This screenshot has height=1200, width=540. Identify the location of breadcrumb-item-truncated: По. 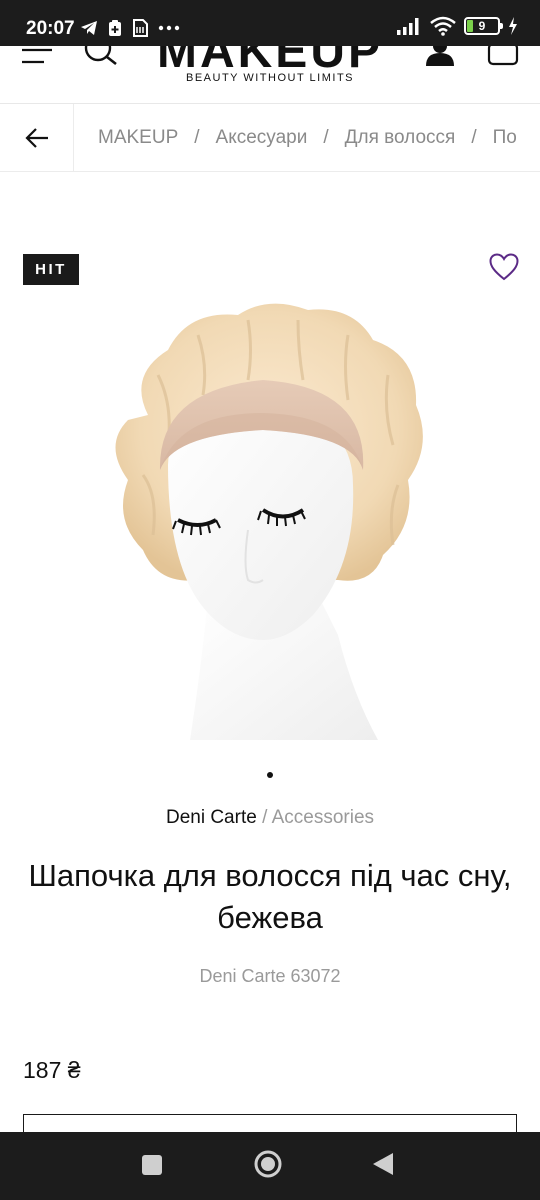
(505, 138).